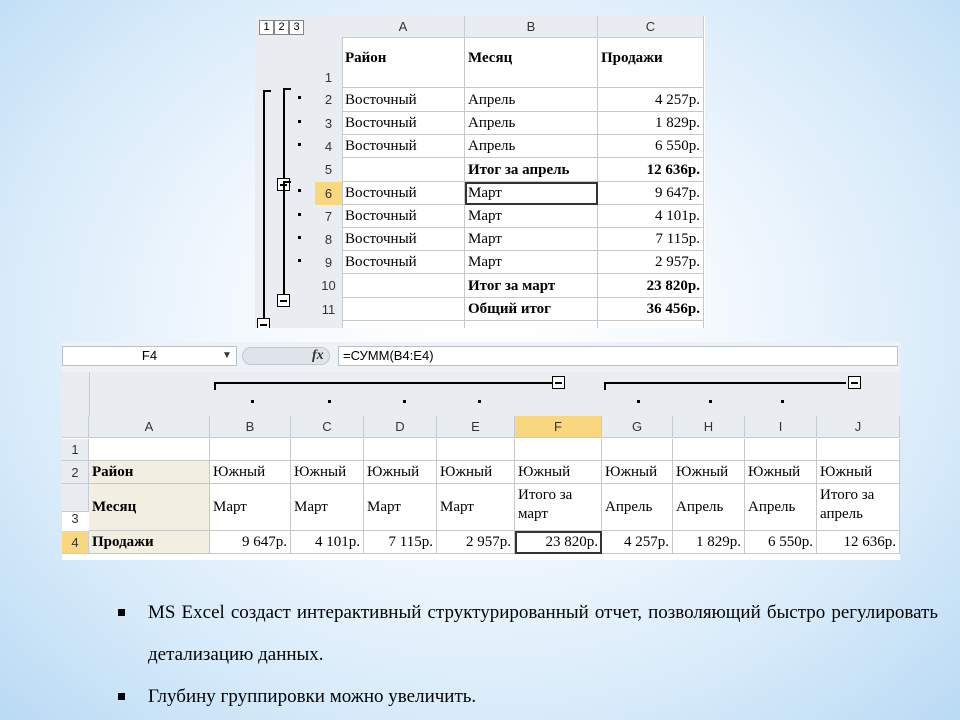 This screenshot has width=960, height=720. I want to click on row-header-11: 11, so click(328, 309).